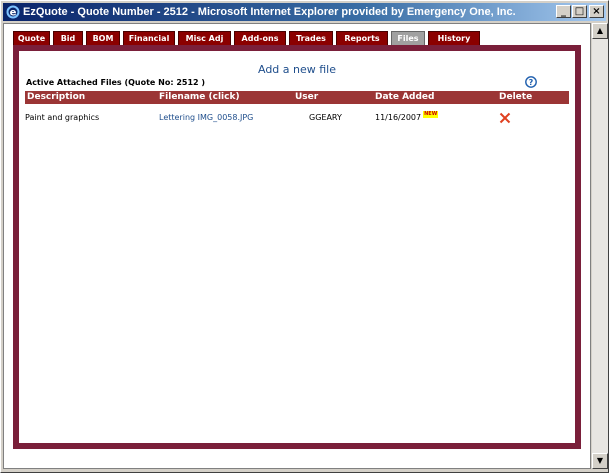 The image size is (609, 473). I want to click on new-badge: NEW, so click(431, 114).